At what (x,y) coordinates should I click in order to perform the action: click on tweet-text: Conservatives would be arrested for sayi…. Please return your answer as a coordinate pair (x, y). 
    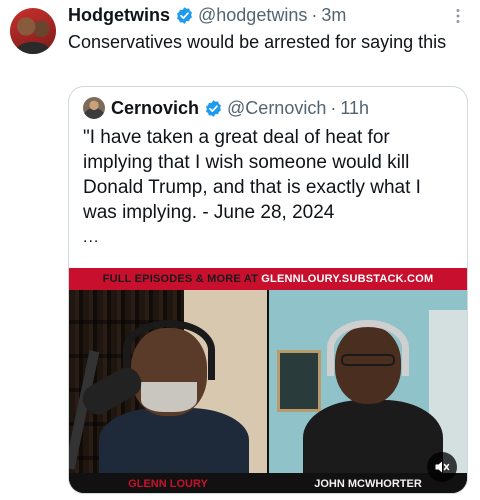
    Looking at the image, I should click on (257, 42).